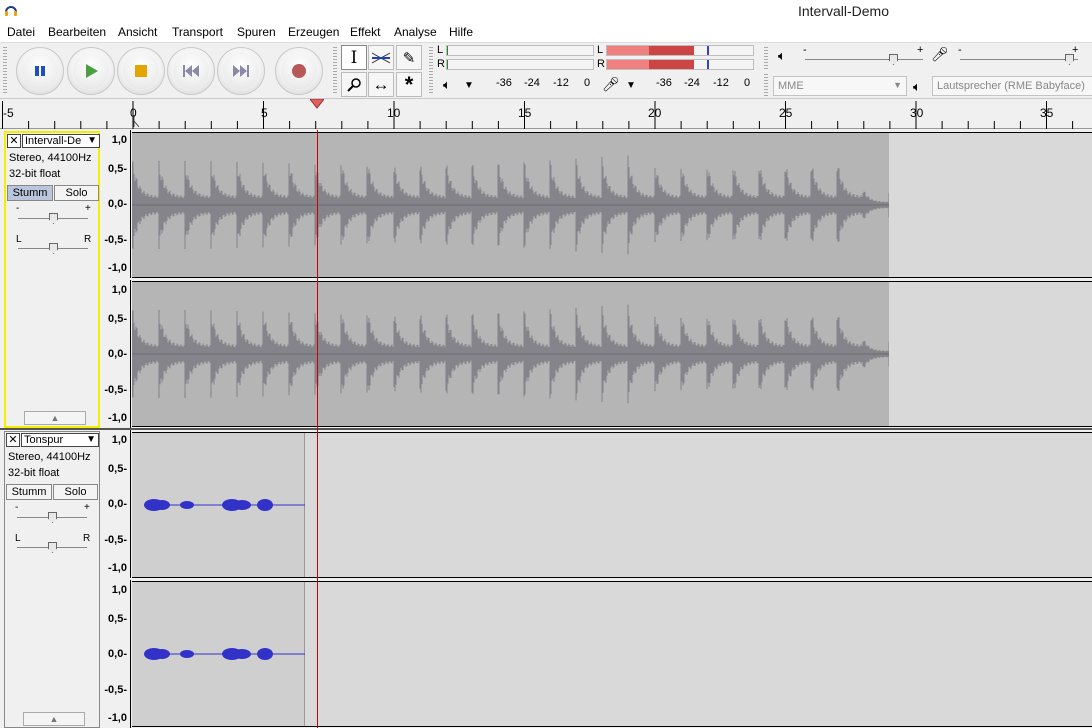  Describe the element at coordinates (317, 429) in the screenshot. I see `playback-cursor` at that location.